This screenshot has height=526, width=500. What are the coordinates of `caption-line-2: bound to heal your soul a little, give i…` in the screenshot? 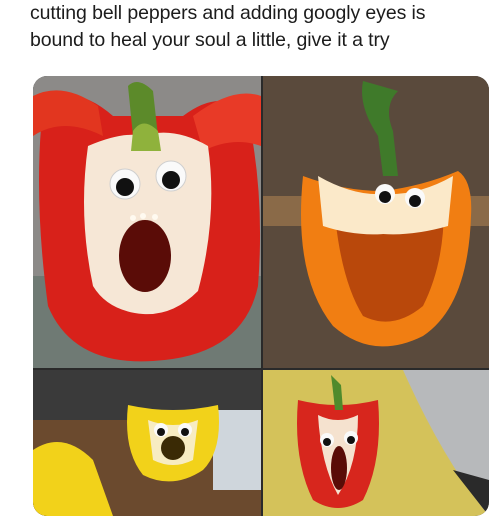 It's located at (210, 40).